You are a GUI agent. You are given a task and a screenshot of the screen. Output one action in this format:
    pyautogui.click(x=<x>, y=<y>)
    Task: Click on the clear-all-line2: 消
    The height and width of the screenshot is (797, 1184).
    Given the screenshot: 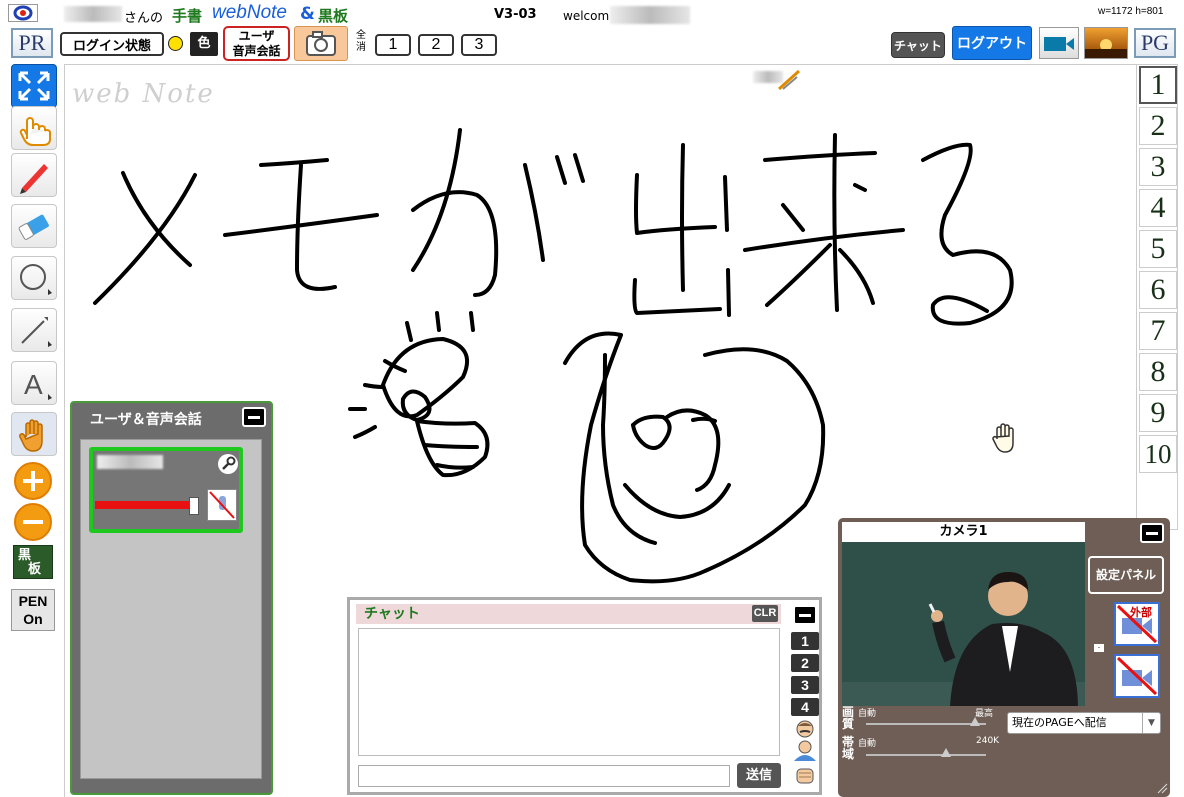 What is the action you would take?
    pyautogui.click(x=361, y=47)
    